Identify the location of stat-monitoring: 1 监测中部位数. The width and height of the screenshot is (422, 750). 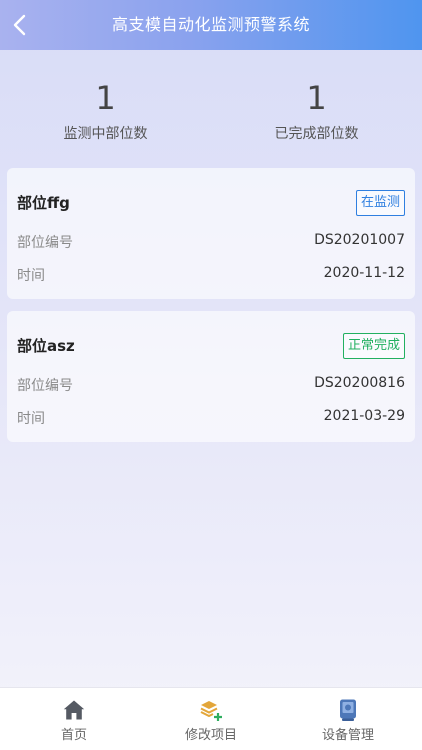
(105, 111).